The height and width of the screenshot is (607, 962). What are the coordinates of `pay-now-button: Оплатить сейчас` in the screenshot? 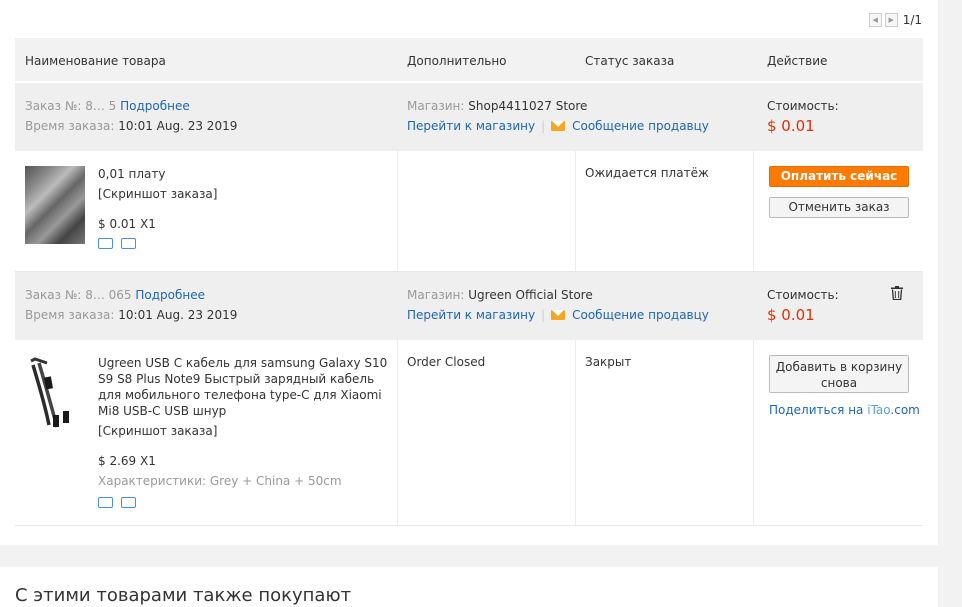 It's located at (839, 176).